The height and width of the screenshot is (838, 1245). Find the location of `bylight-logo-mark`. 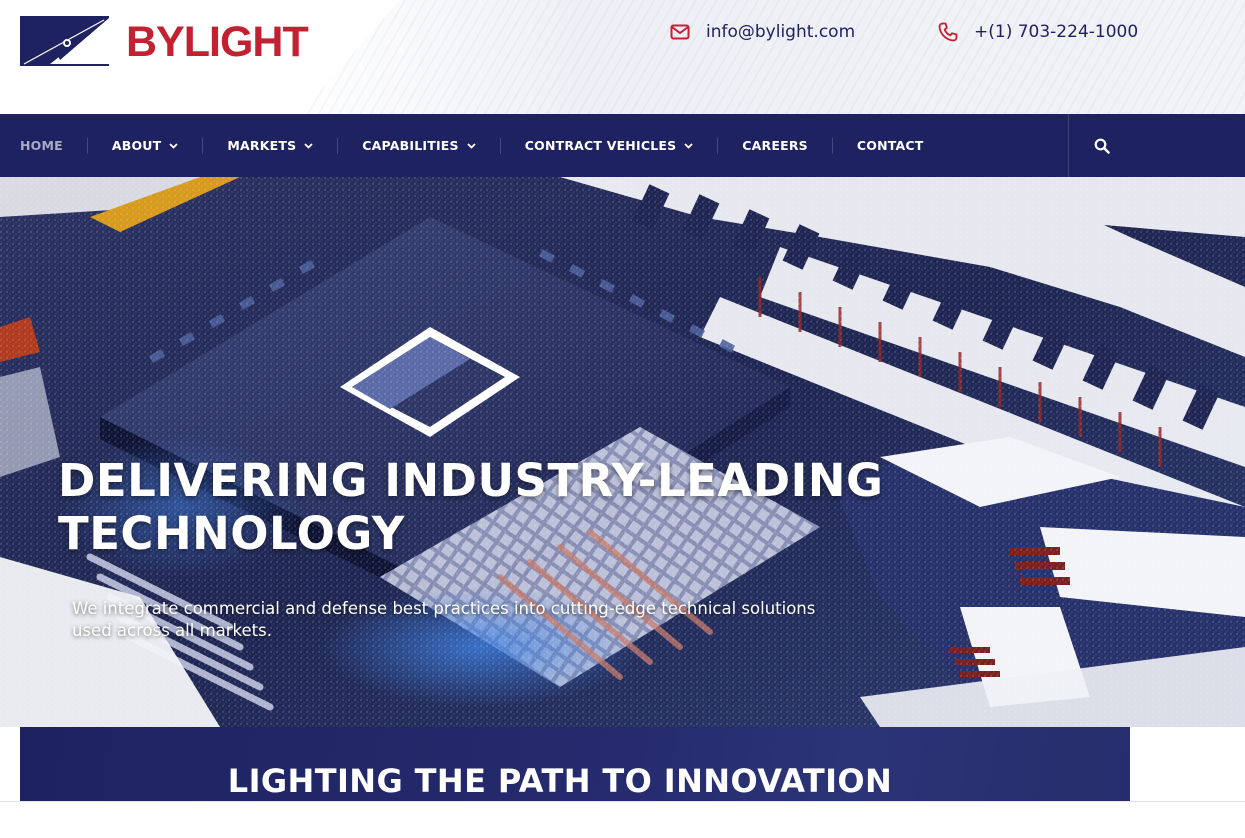

bylight-logo-mark is located at coordinates (64, 41).